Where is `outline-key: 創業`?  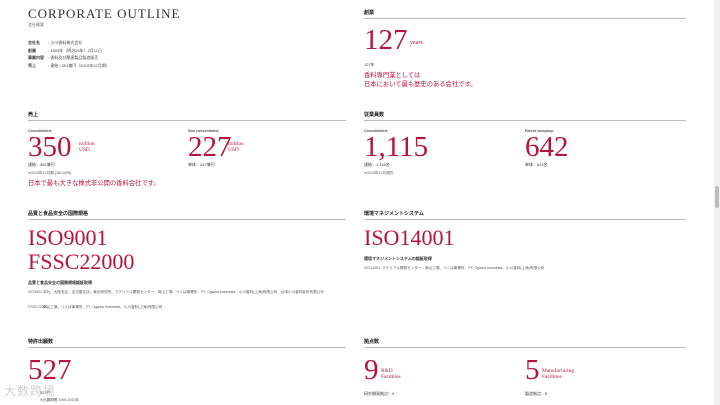 outline-key: 創業 is located at coordinates (32, 50).